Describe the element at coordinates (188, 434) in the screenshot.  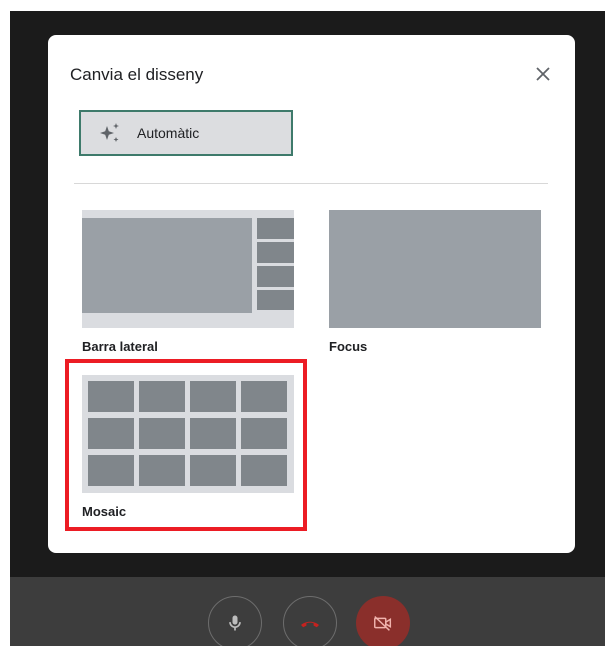
I see `mosaic-layout-thumbnail` at that location.